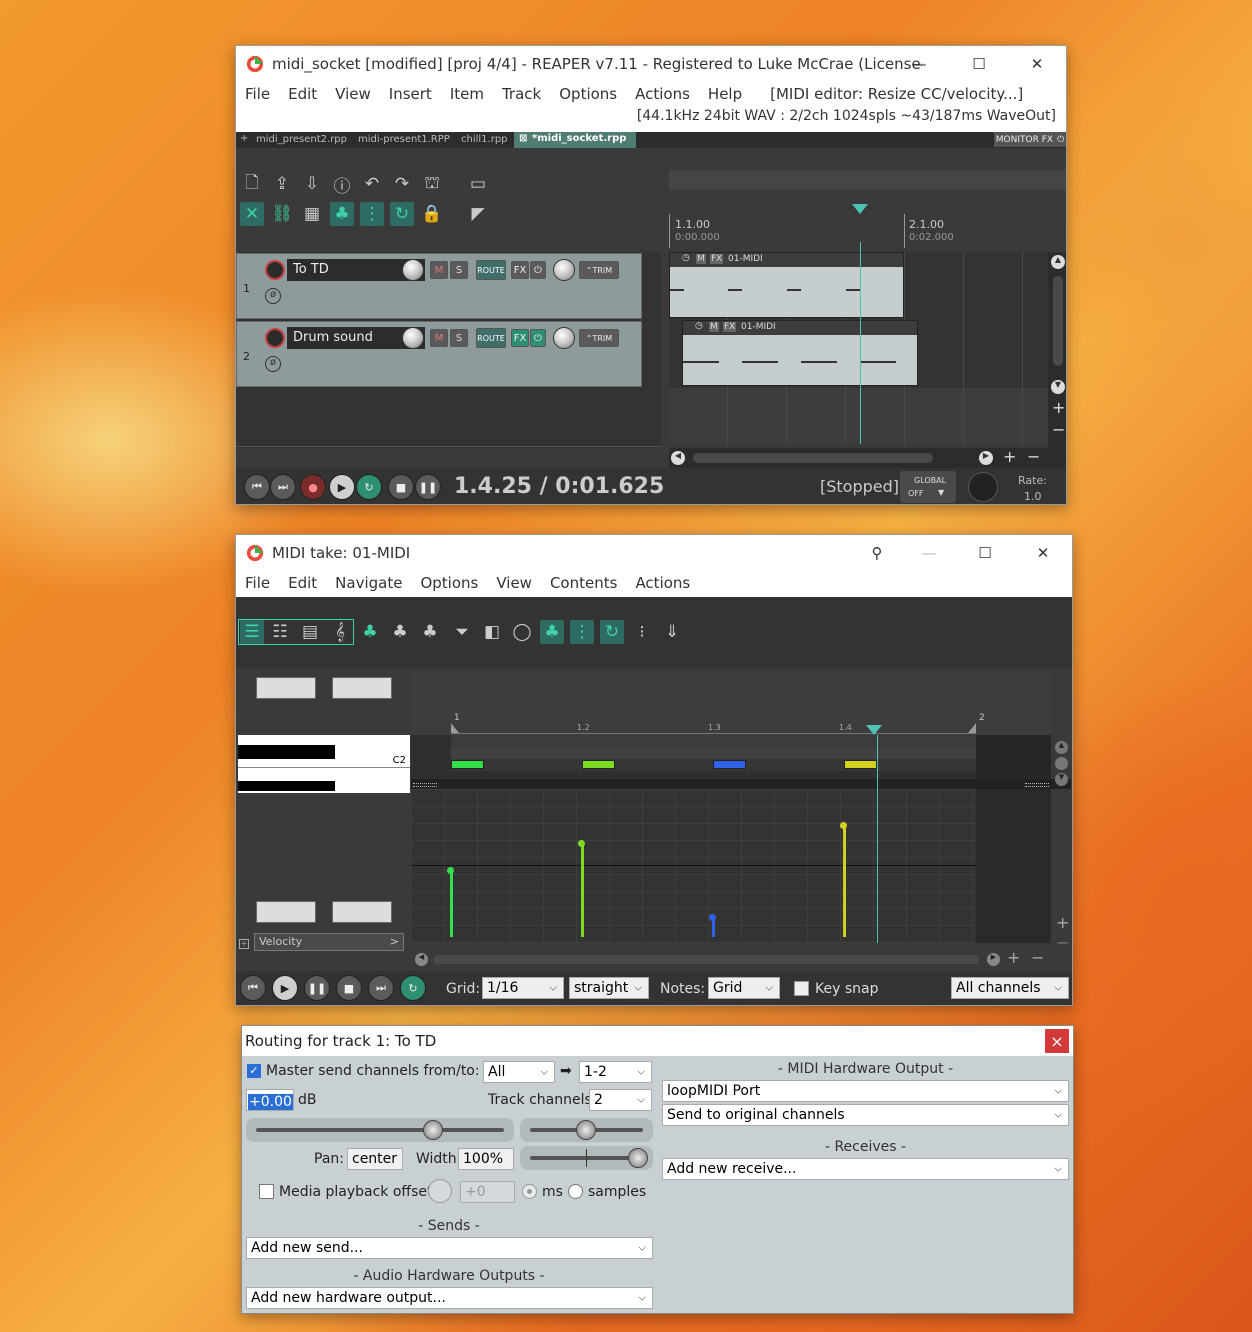 The height and width of the screenshot is (1332, 1252). Describe the element at coordinates (744, 988) in the screenshot. I see `notes-select: Grid ⌵` at that location.